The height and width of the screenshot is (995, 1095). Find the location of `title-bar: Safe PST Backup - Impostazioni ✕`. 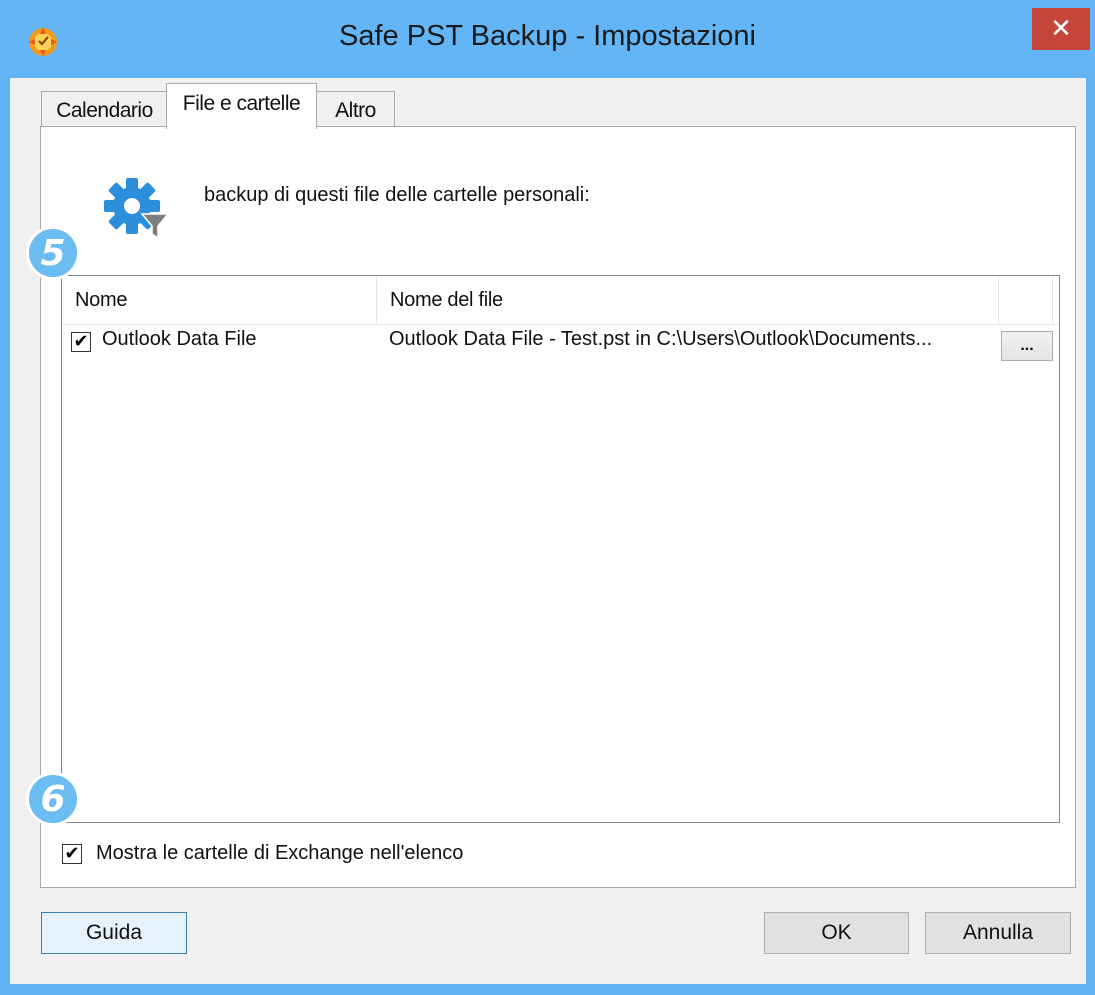

title-bar: Safe PST Backup - Impostazioni ✕ is located at coordinates (547, 39).